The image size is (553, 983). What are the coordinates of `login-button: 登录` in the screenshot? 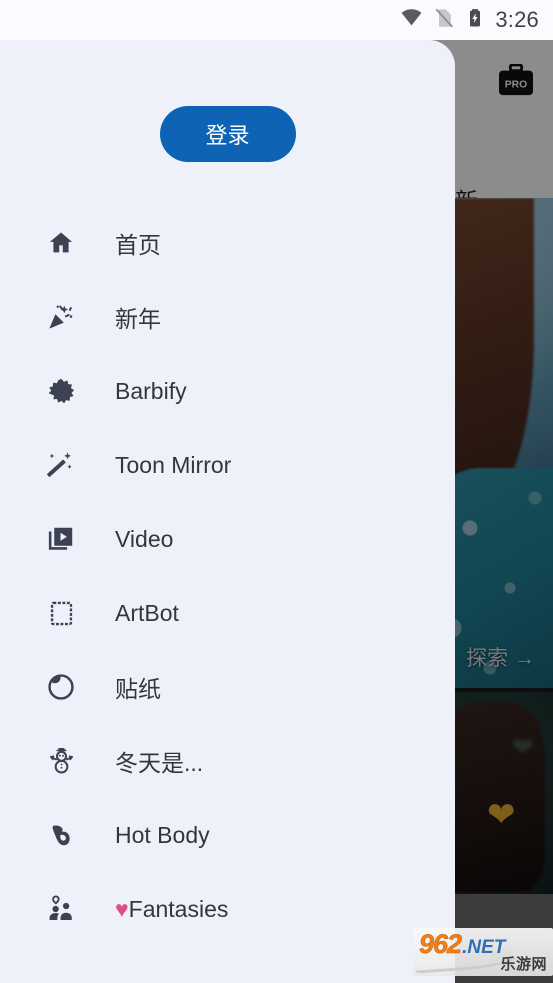 It's located at (227, 134).